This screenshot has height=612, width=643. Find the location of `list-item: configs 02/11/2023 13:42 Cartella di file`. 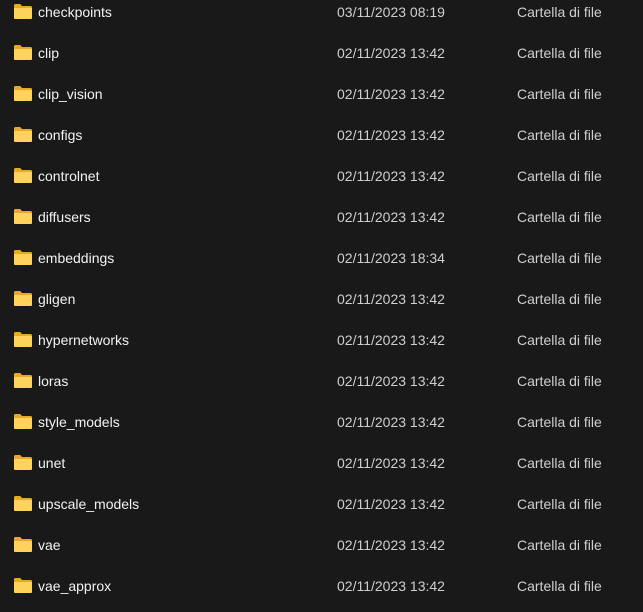

list-item: configs 02/11/2023 13:42 Cartella di file is located at coordinates (321, 135).